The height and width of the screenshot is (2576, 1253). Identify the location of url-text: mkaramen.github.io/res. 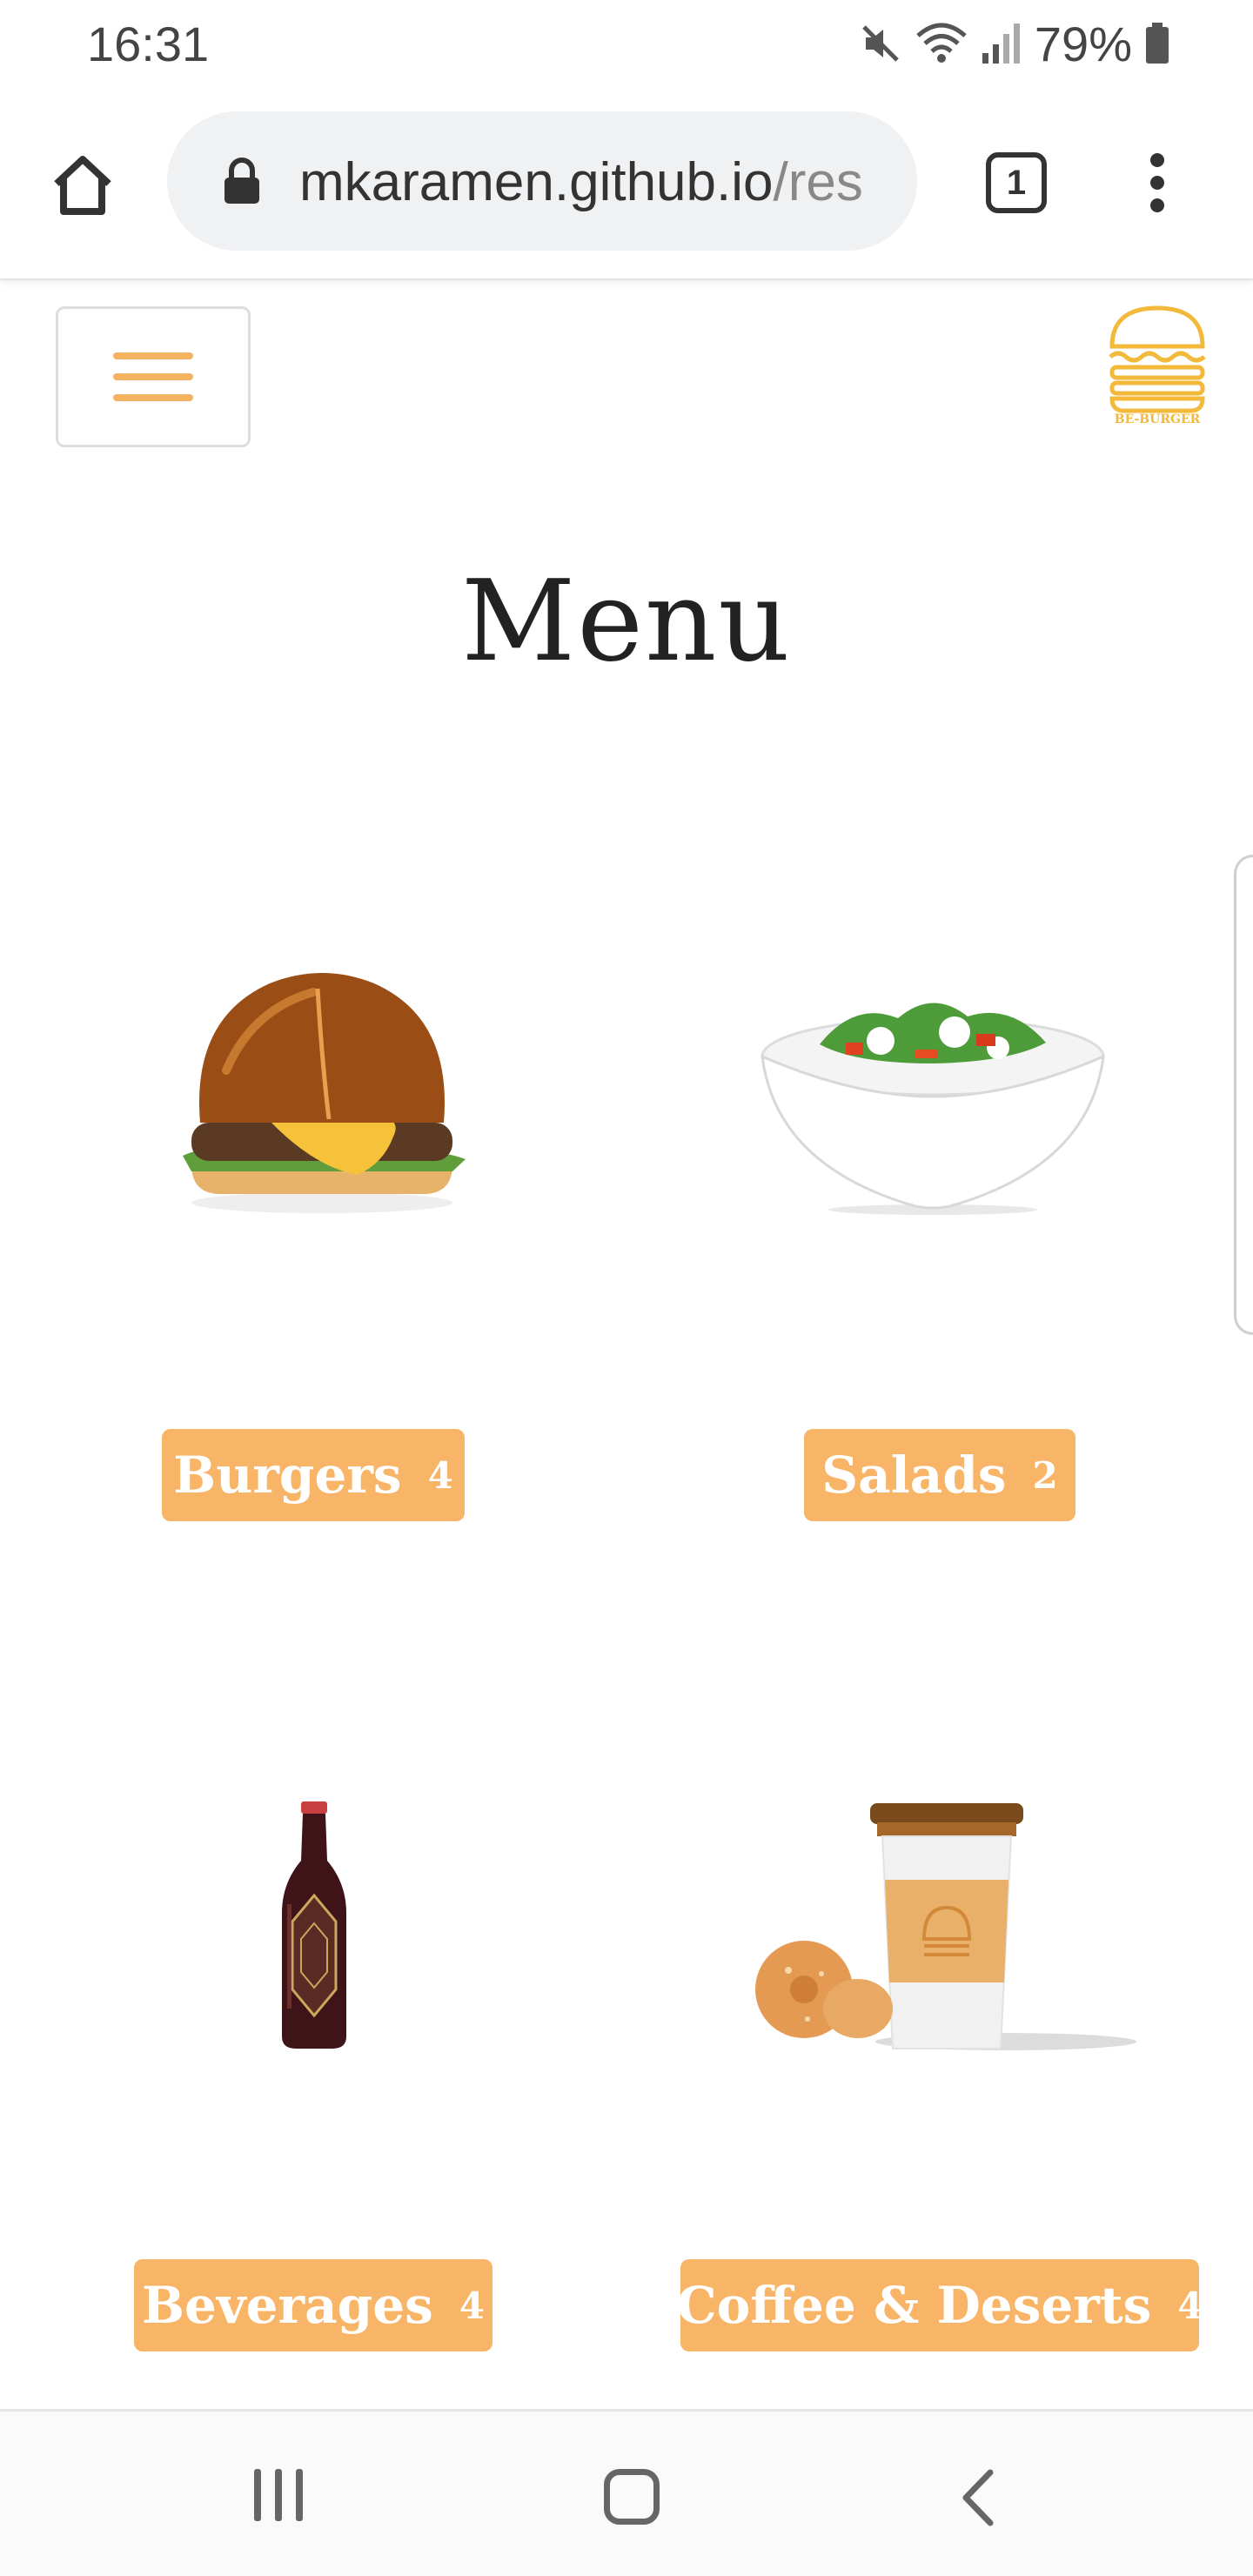
(581, 182).